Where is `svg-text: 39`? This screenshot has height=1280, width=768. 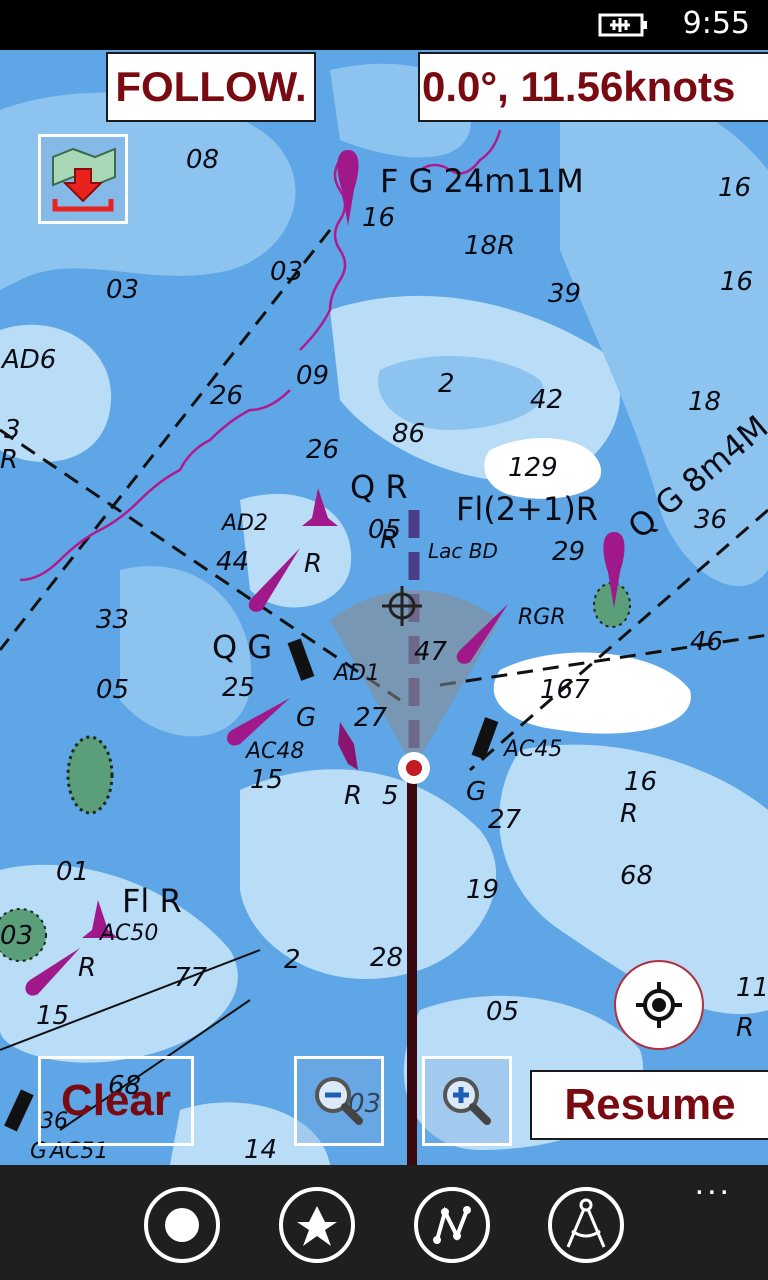 svg-text: 39 is located at coordinates (564, 294).